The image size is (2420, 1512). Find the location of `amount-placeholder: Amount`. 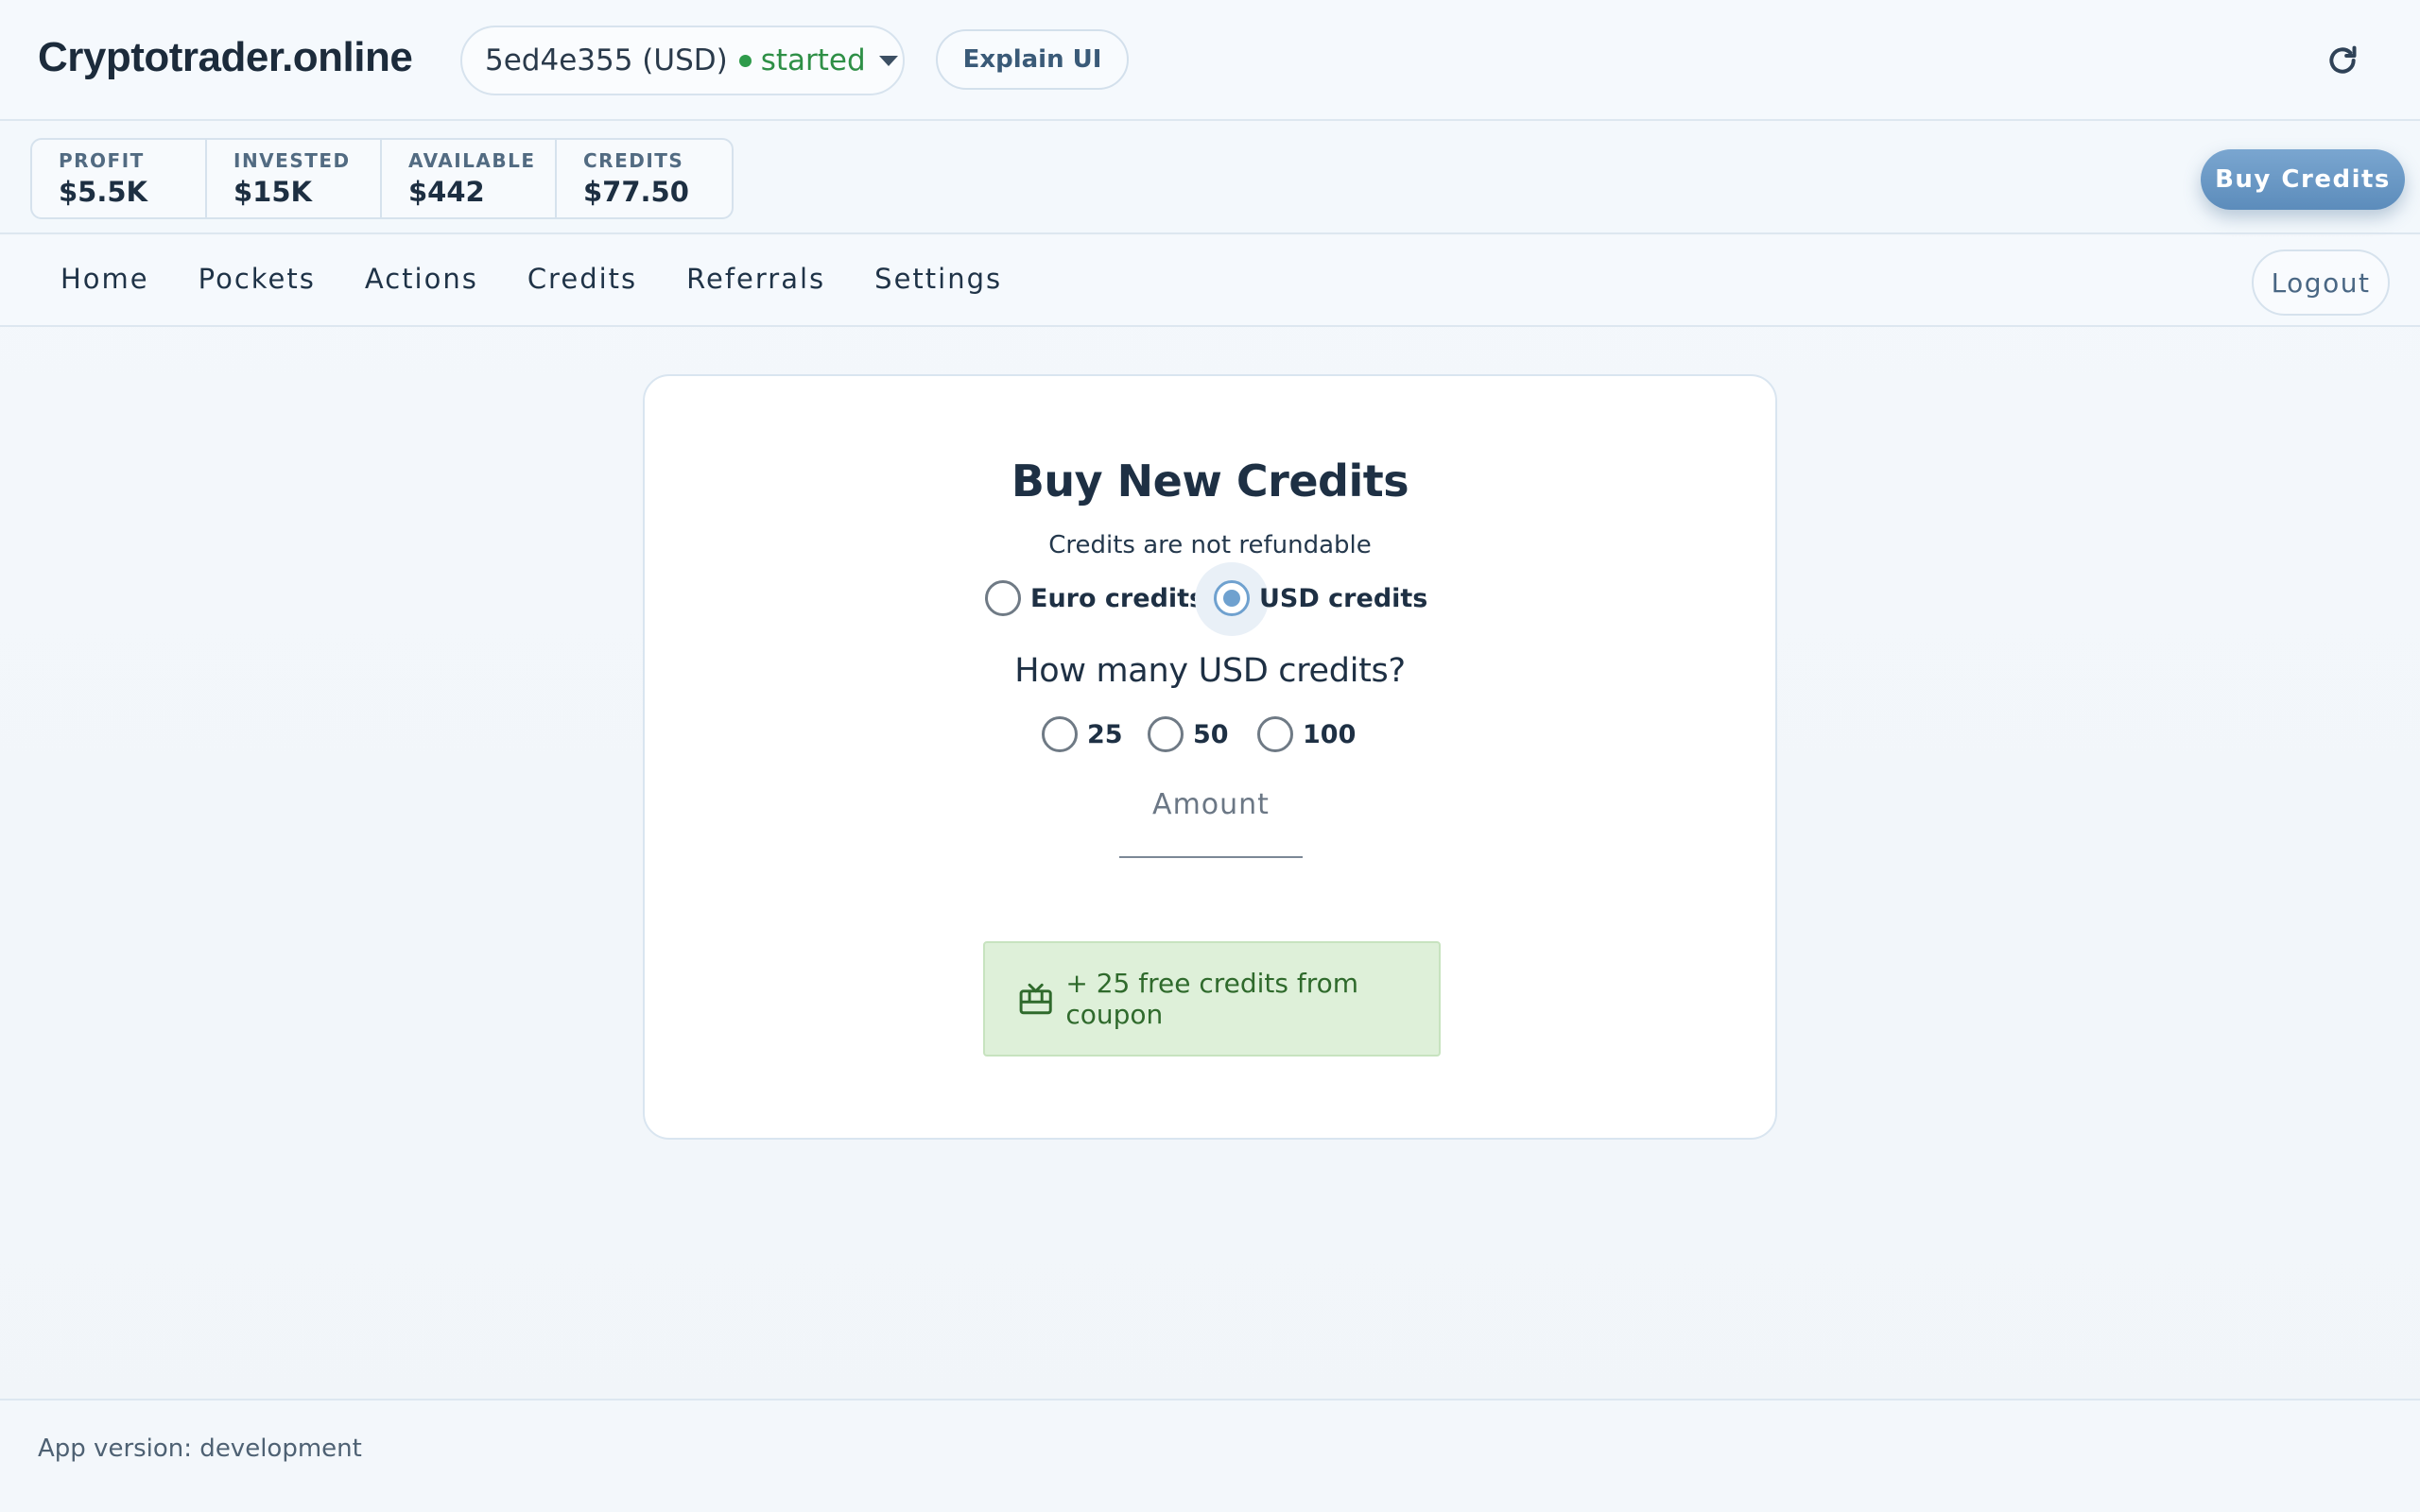

amount-placeholder: Amount is located at coordinates (1211, 804).